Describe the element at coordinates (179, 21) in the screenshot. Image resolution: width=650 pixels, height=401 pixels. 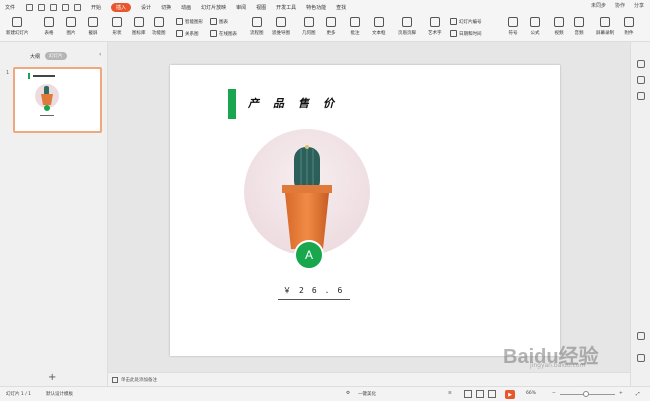
I see `smart-art-icon` at that location.